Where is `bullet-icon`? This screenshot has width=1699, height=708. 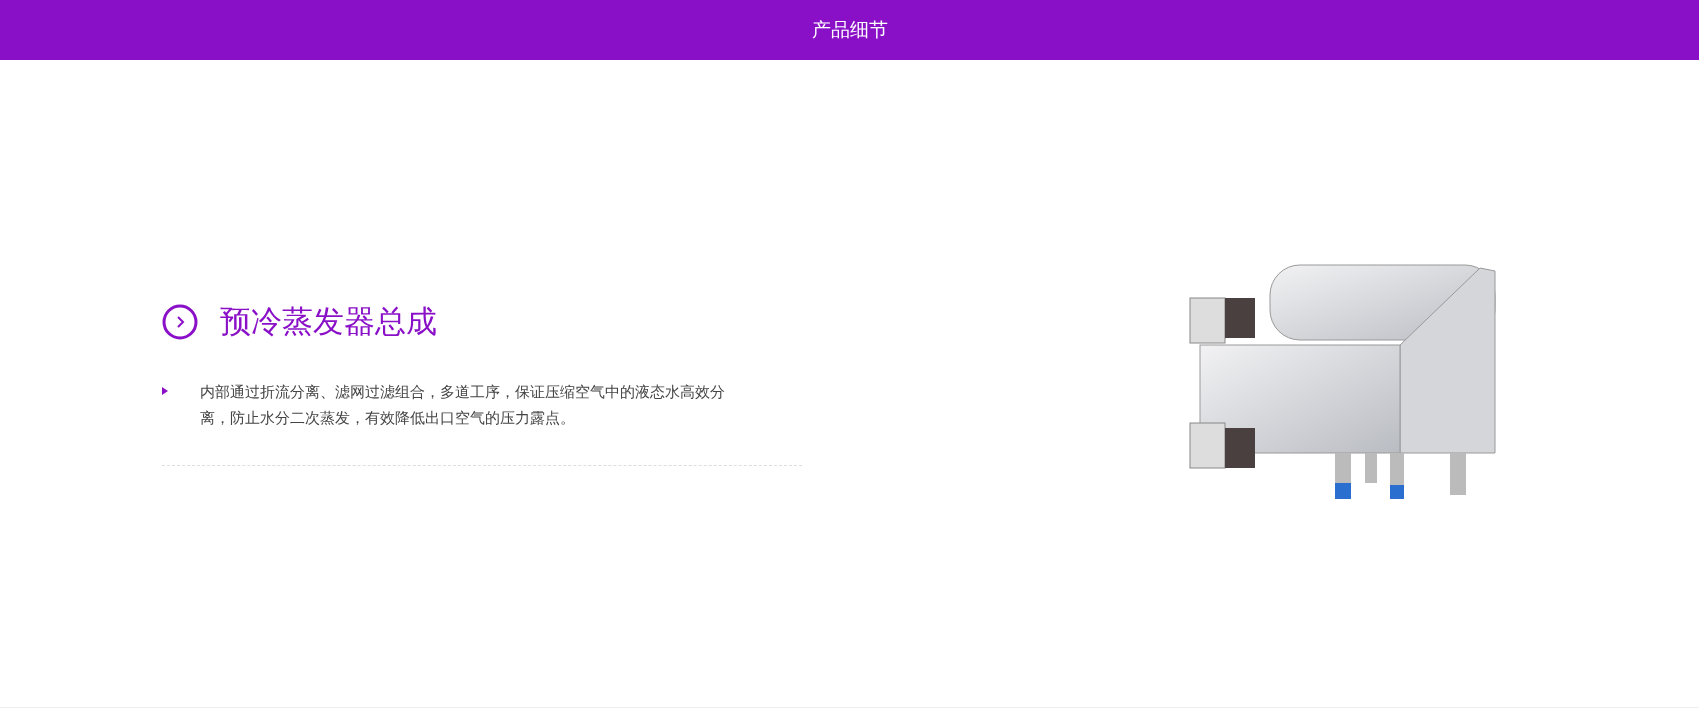
bullet-icon is located at coordinates (165, 391).